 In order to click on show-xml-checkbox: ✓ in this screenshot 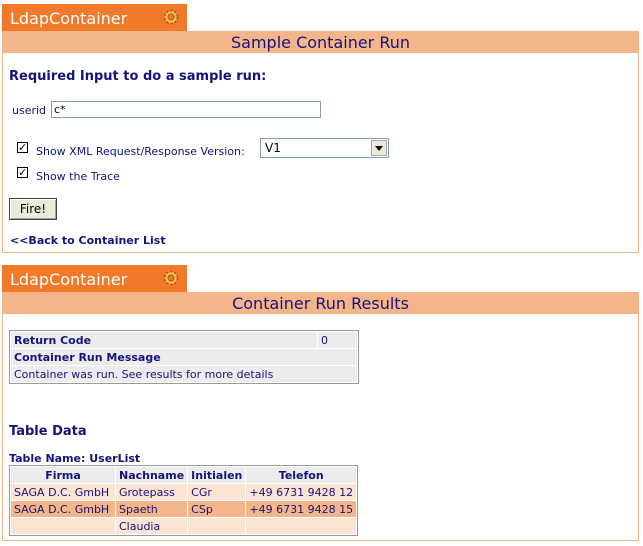, I will do `click(22, 147)`.